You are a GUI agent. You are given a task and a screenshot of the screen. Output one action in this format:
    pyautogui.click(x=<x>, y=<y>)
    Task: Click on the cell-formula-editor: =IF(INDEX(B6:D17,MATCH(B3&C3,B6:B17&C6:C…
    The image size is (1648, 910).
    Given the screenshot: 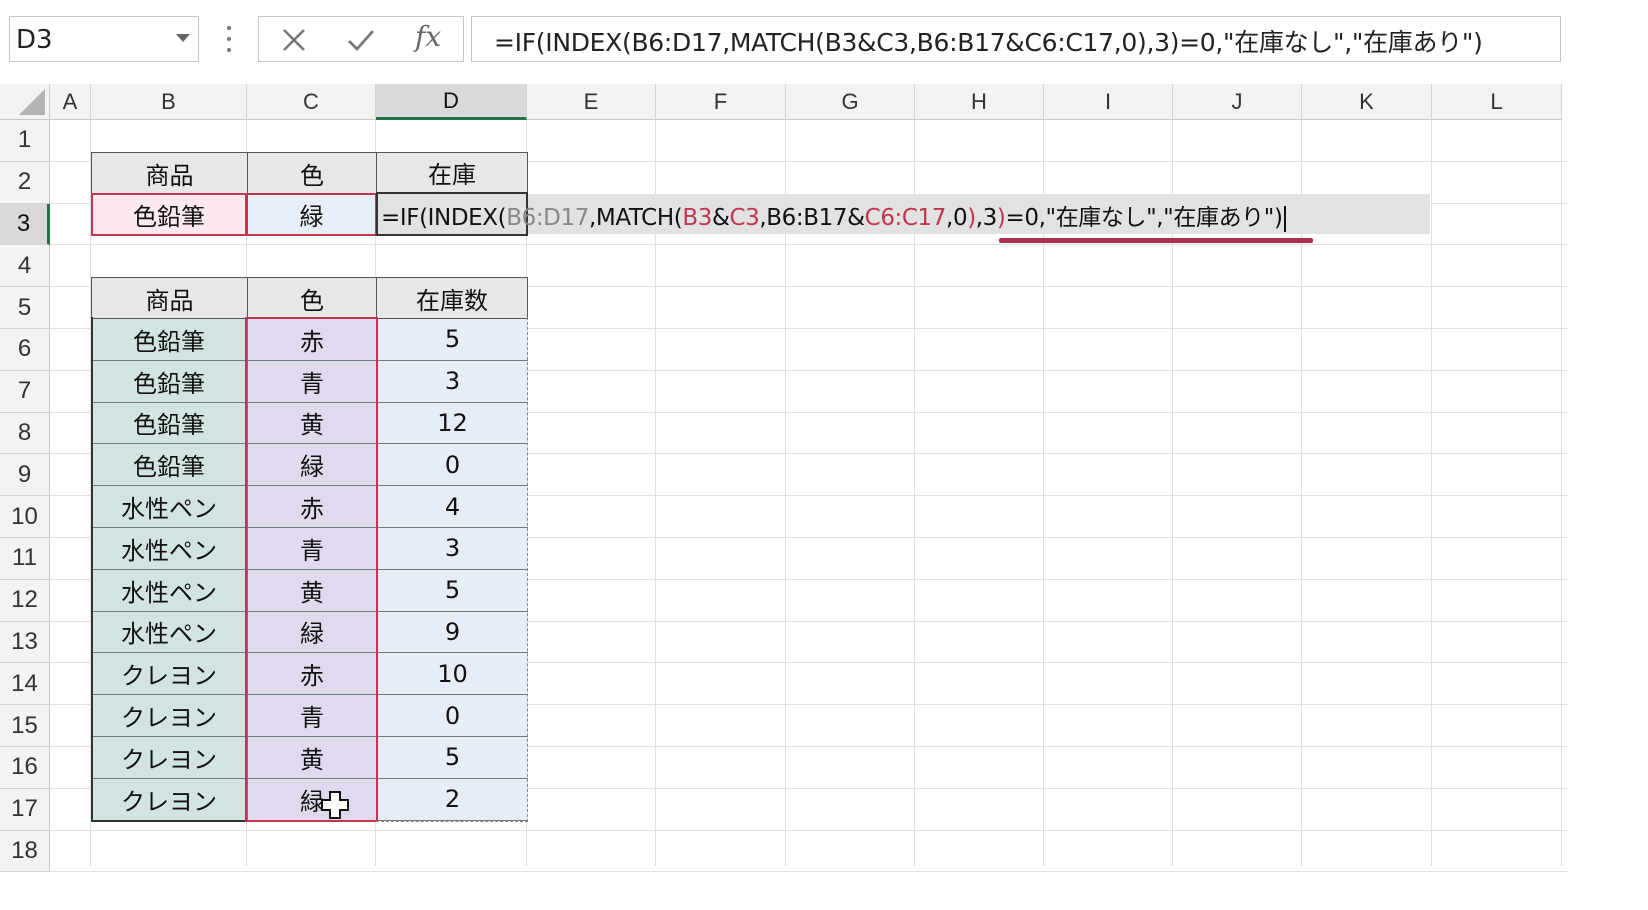 What is the action you would take?
    pyautogui.click(x=833, y=215)
    